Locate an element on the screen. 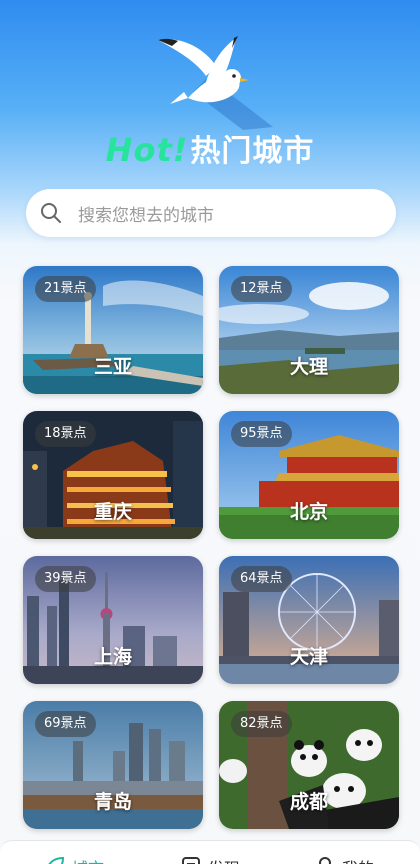 Image resolution: width=420 pixels, height=864 pixels. spot-count-badge: 64景点 is located at coordinates (261, 579).